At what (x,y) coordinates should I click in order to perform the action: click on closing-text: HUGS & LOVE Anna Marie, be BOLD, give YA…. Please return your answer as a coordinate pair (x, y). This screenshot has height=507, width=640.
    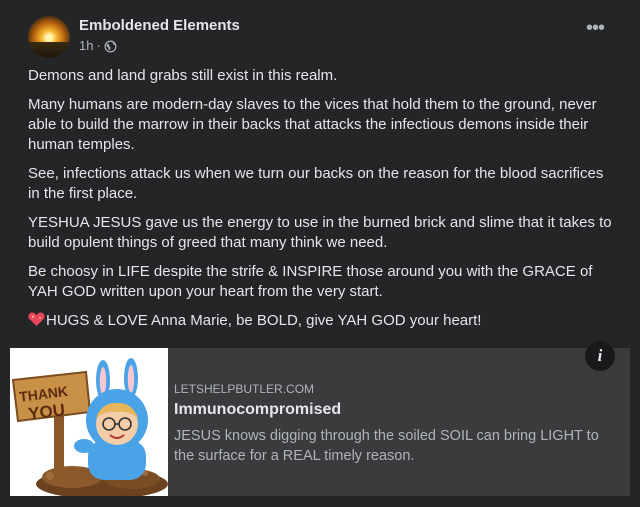
    Looking at the image, I should click on (264, 320).